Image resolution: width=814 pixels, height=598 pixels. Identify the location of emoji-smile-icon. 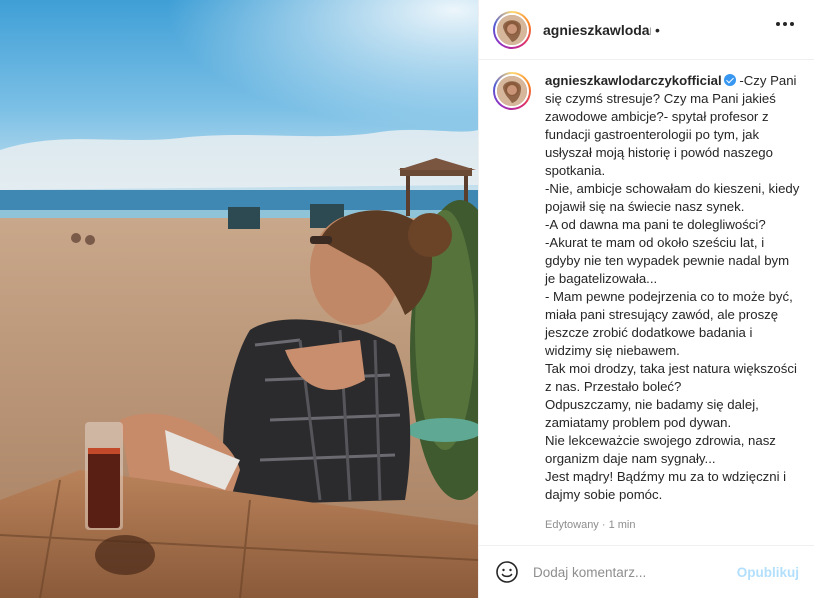
(507, 572).